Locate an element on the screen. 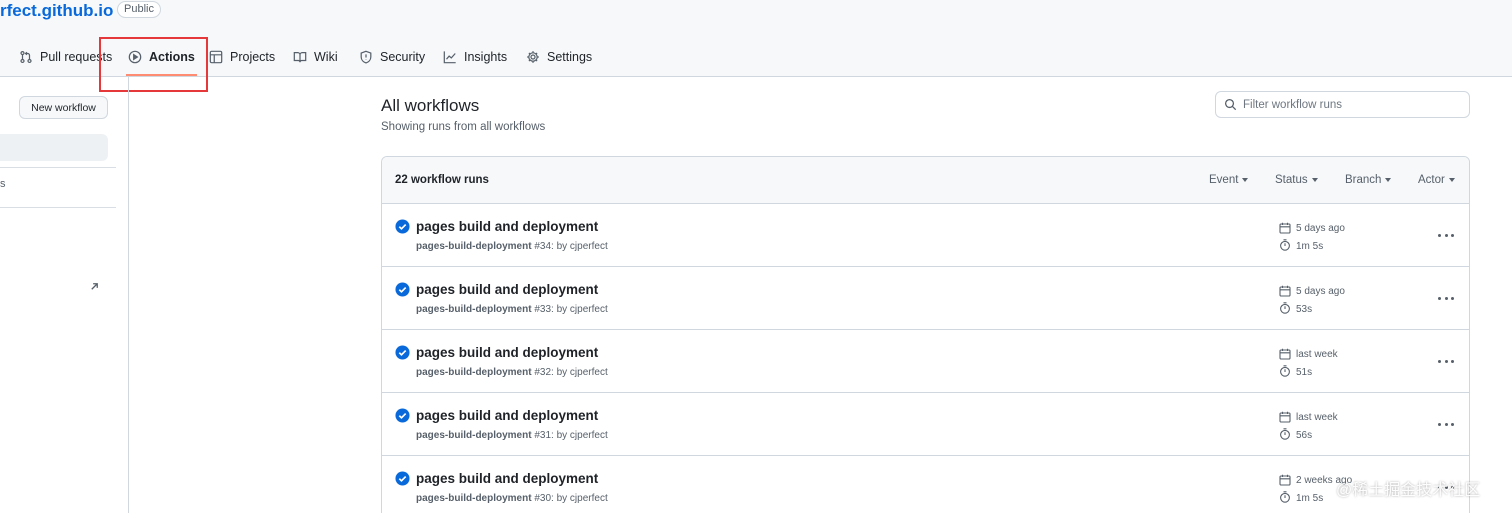 Image resolution: width=1512 pixels, height=513 pixels. tab-settings: Settings is located at coordinates (559, 57).